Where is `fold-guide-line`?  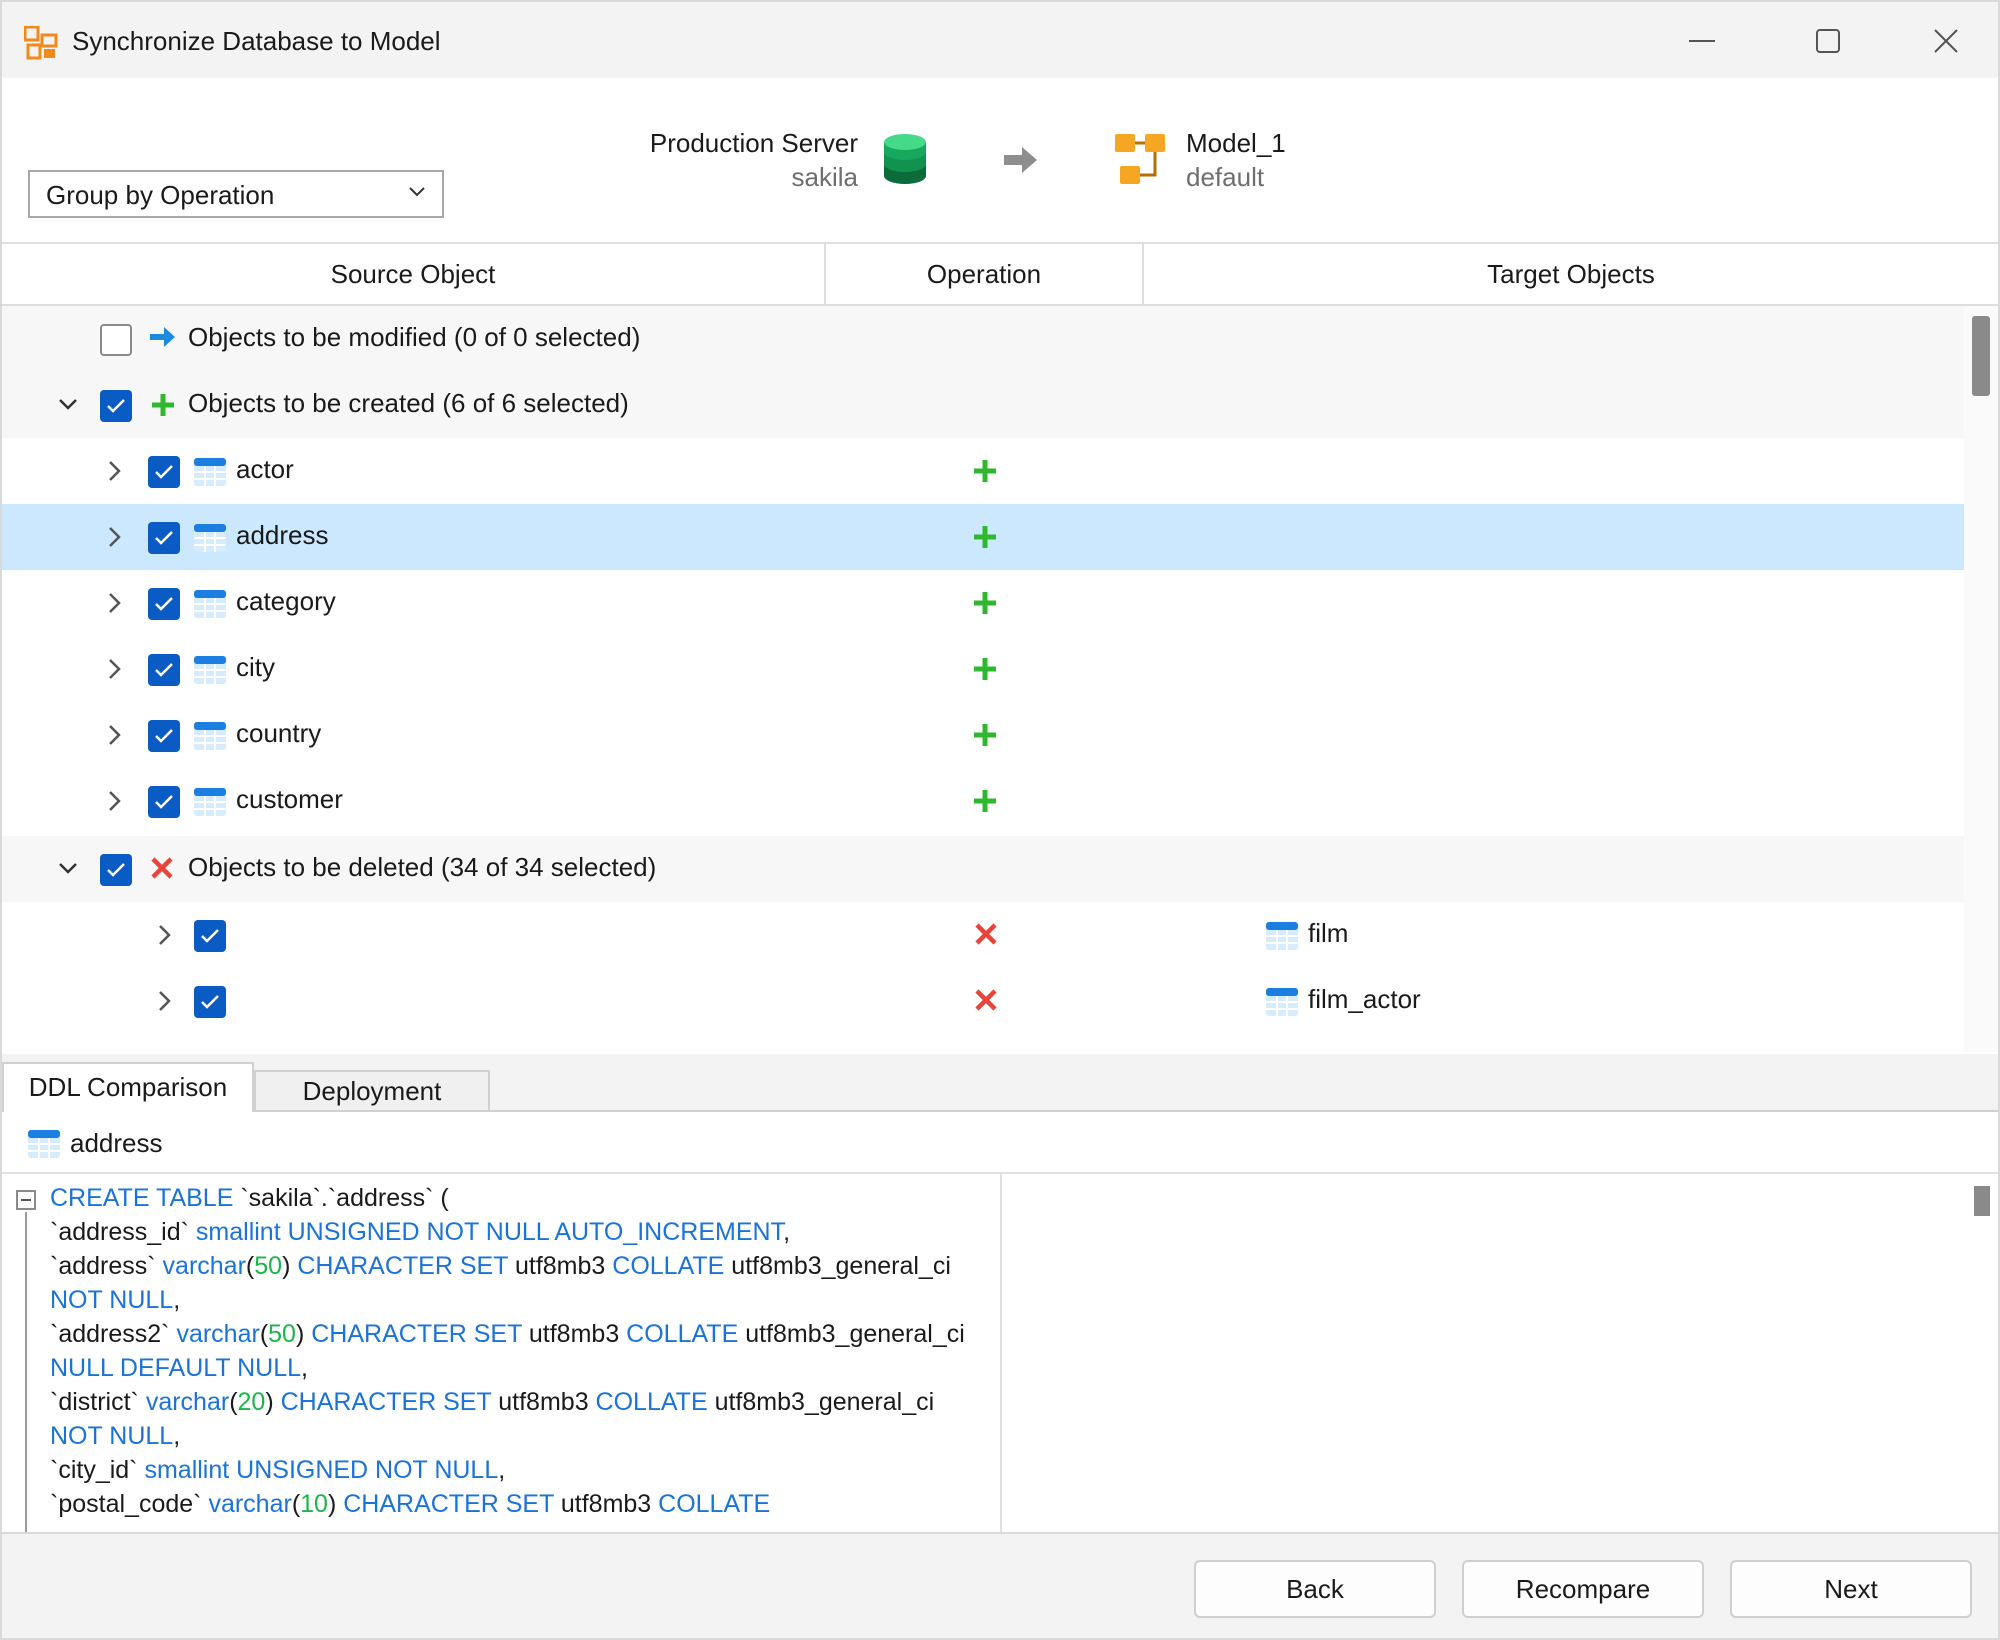 fold-guide-line is located at coordinates (26, 1372).